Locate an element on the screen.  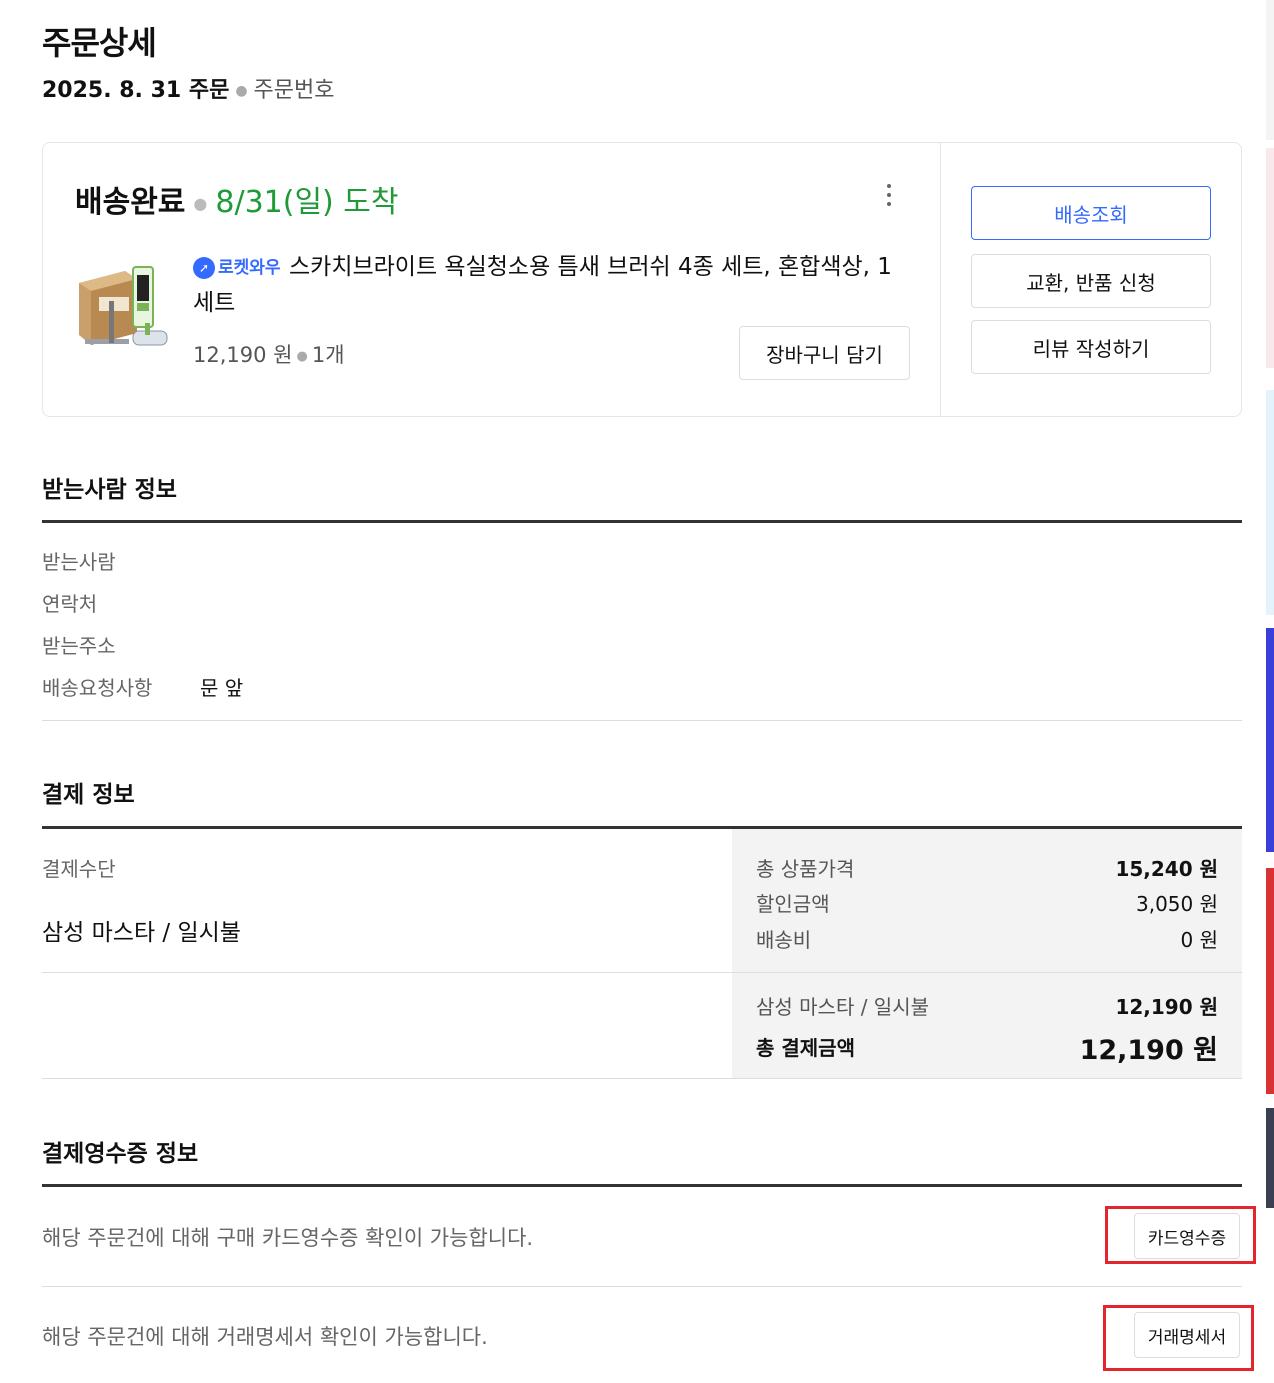
order-meta: 2025. 8. 31 주문 ● 주문번호 is located at coordinates (188, 88).